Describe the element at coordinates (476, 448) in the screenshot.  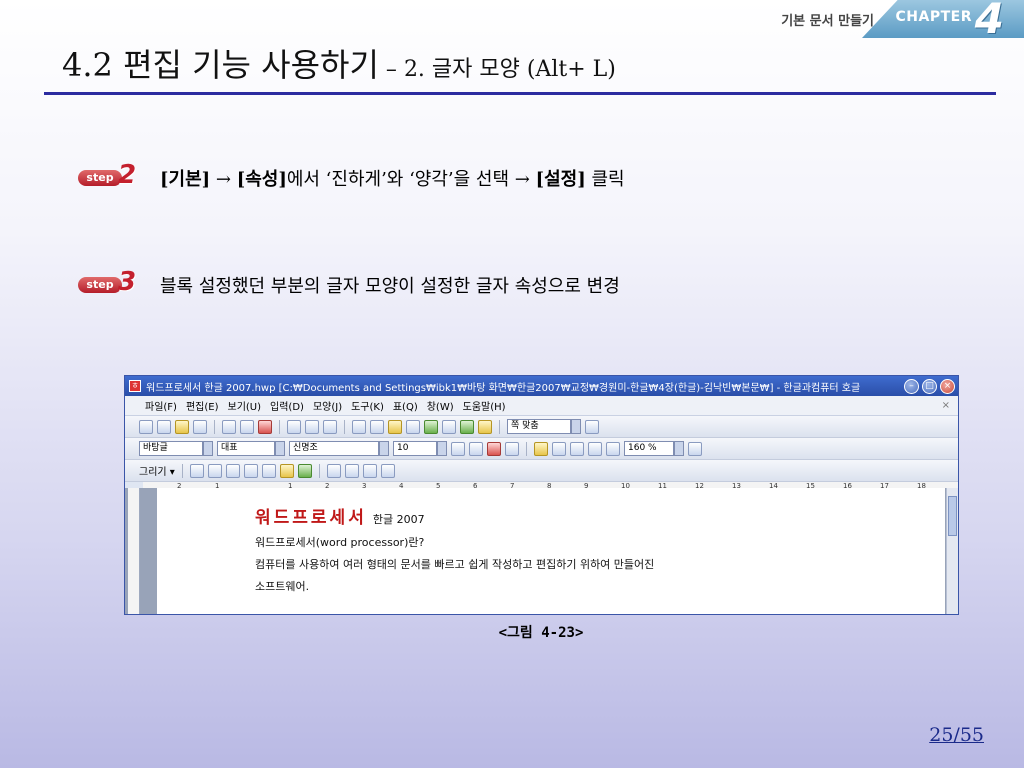
I see `italic-icon` at that location.